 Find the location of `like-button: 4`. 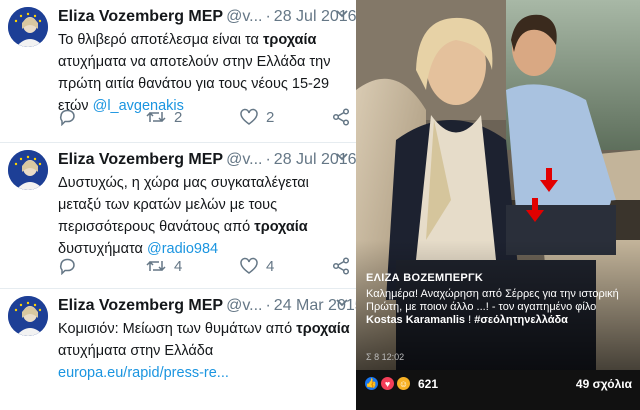

like-button: 4 is located at coordinates (257, 266).